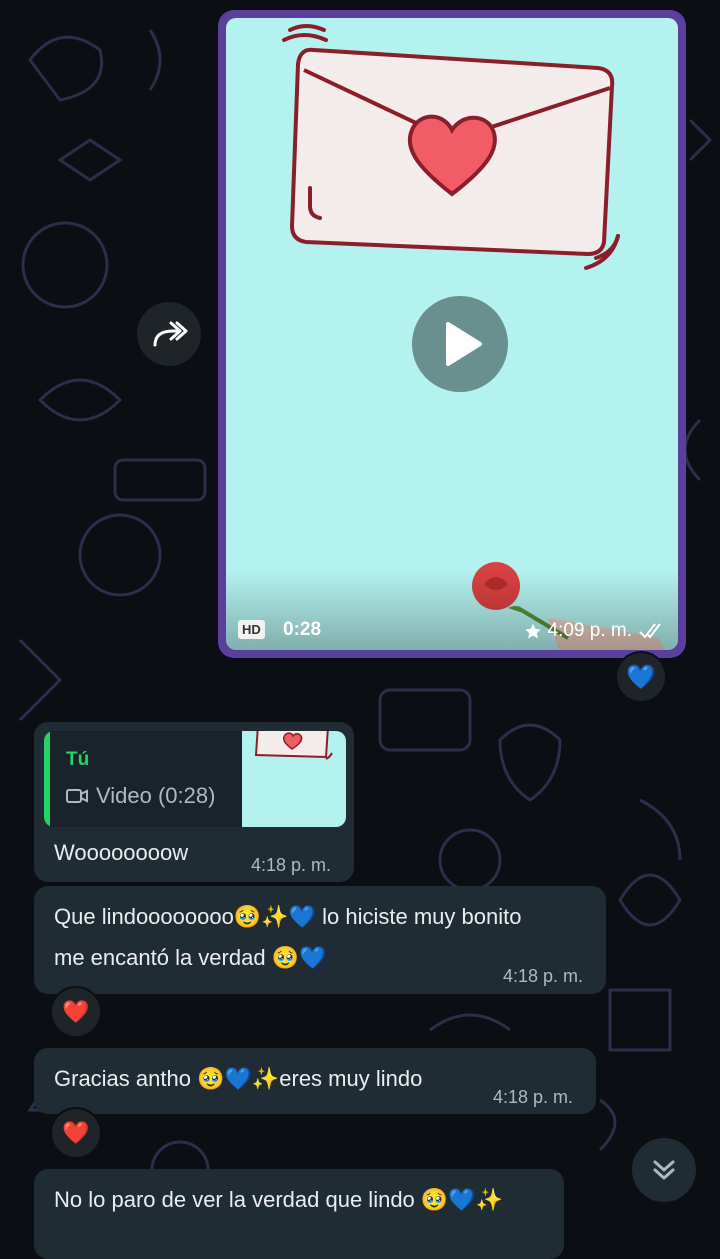 The image size is (720, 1259). I want to click on quote-text: Video (0:28), so click(156, 795).